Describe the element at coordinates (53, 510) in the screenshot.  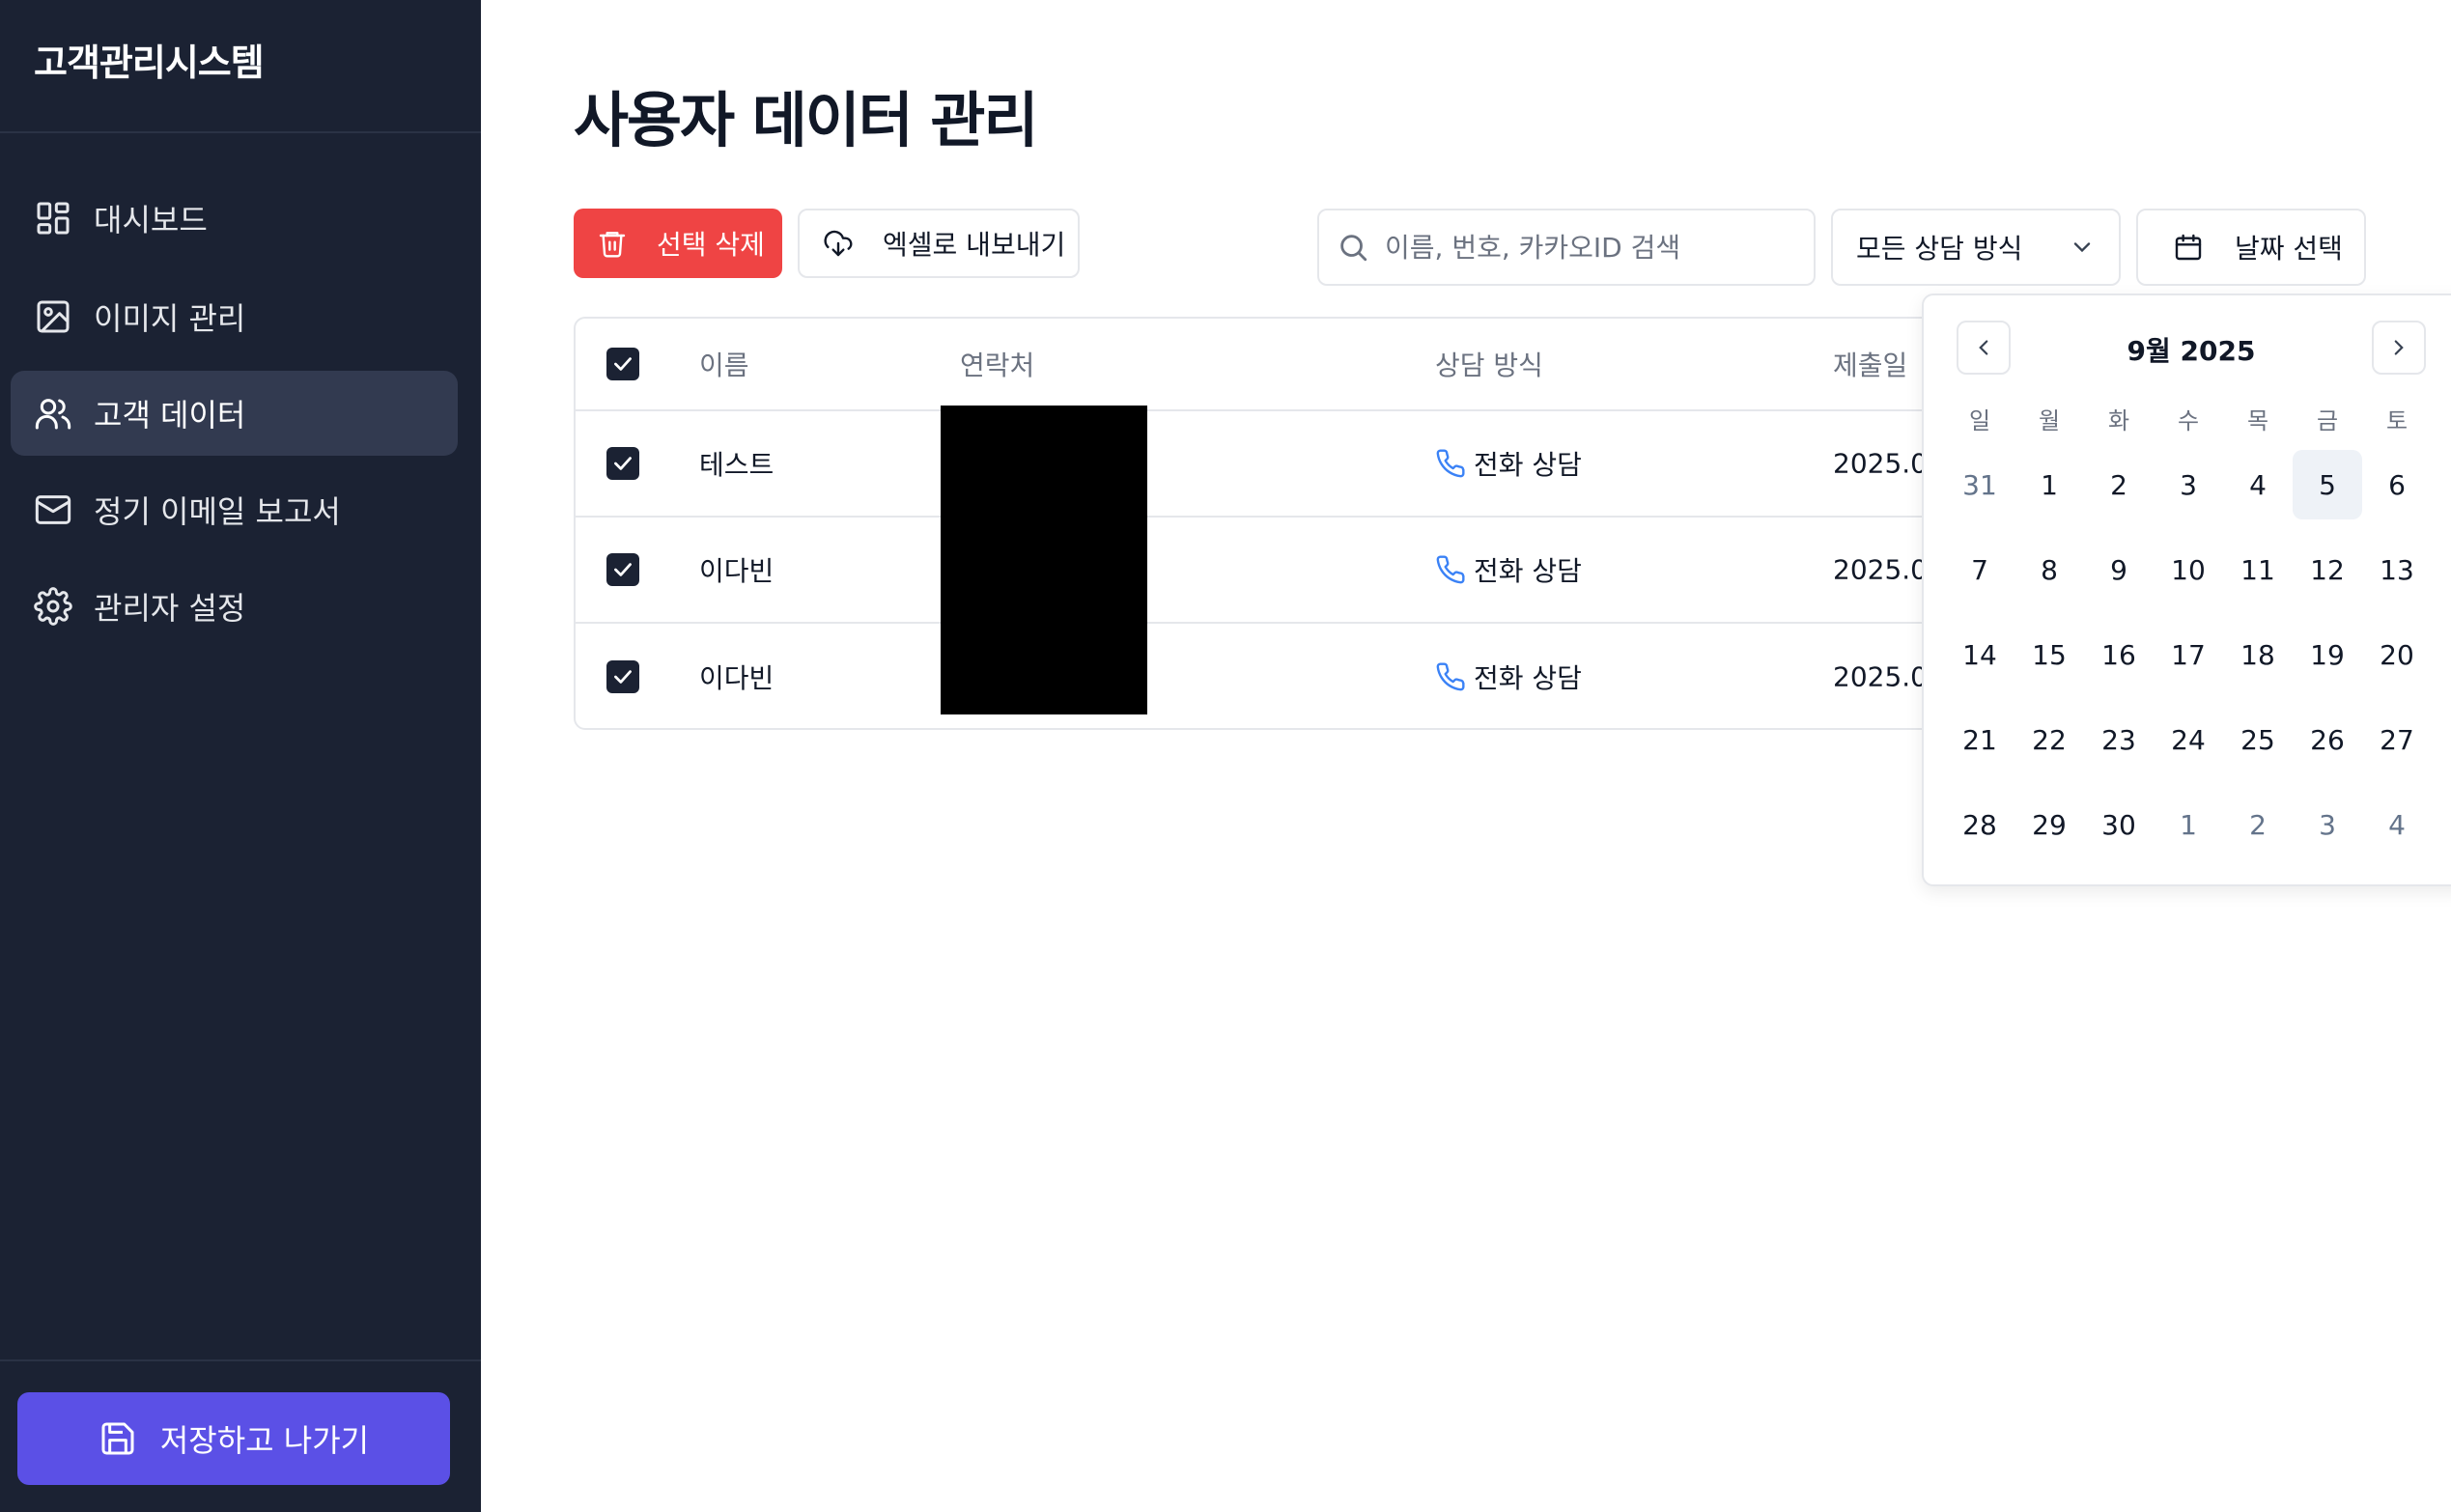
I see `mail-icon` at that location.